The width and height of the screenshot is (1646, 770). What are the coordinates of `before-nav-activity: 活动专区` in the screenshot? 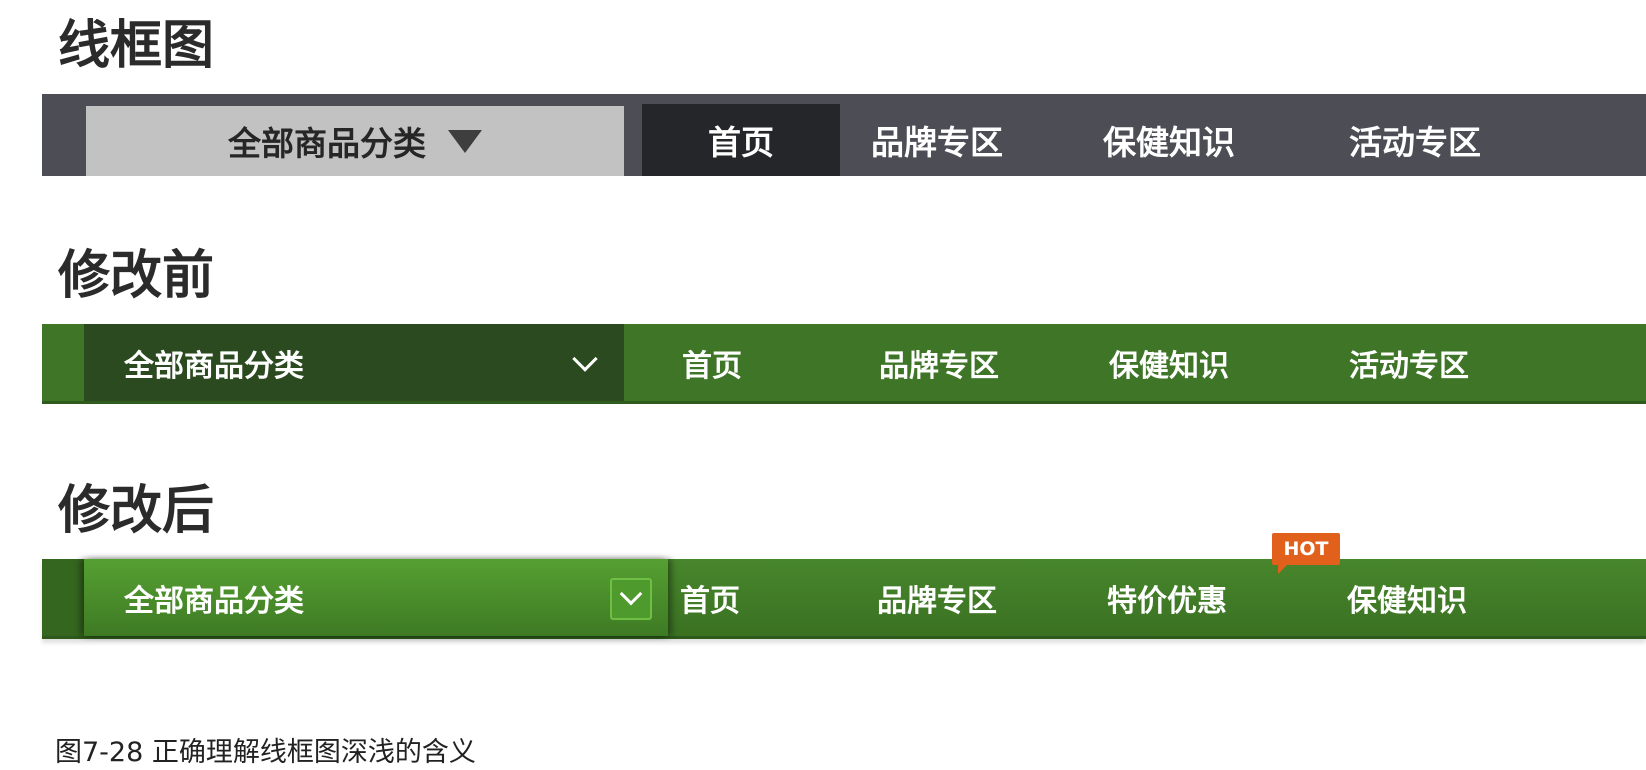 It's located at (1409, 362).